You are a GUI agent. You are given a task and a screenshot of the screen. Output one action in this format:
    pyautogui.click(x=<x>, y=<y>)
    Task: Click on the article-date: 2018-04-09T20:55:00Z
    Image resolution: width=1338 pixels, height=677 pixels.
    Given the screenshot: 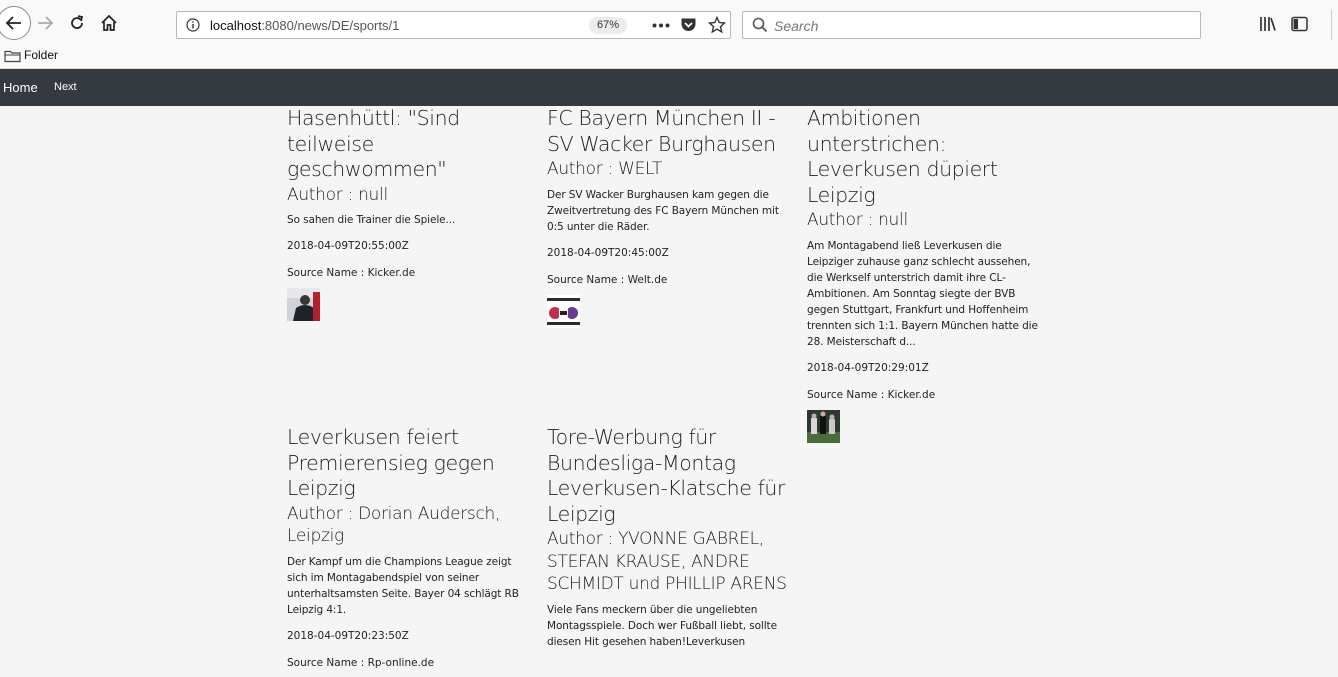 What is the action you would take?
    pyautogui.click(x=348, y=246)
    